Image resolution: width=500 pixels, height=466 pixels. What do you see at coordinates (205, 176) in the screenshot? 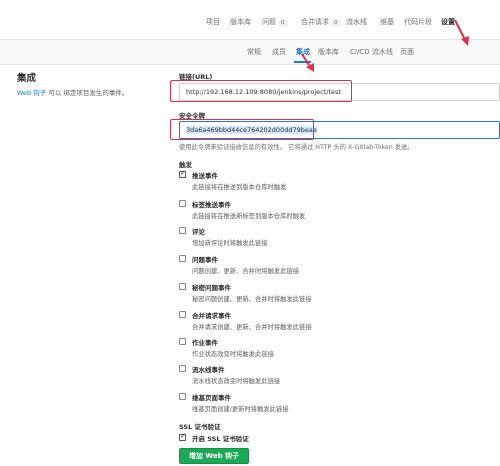
I see `push-events-label: 推送事件` at bounding box center [205, 176].